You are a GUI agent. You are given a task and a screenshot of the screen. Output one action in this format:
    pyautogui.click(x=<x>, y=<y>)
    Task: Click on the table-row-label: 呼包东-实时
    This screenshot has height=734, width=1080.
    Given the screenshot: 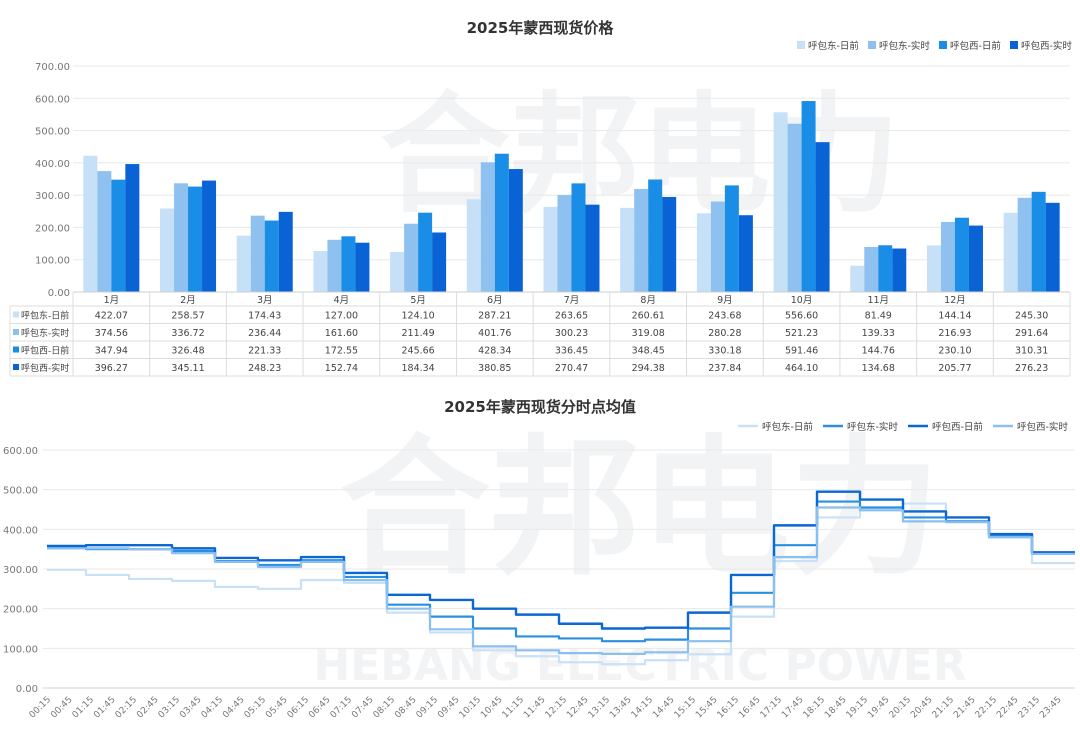 What is the action you would take?
    pyautogui.click(x=45, y=333)
    